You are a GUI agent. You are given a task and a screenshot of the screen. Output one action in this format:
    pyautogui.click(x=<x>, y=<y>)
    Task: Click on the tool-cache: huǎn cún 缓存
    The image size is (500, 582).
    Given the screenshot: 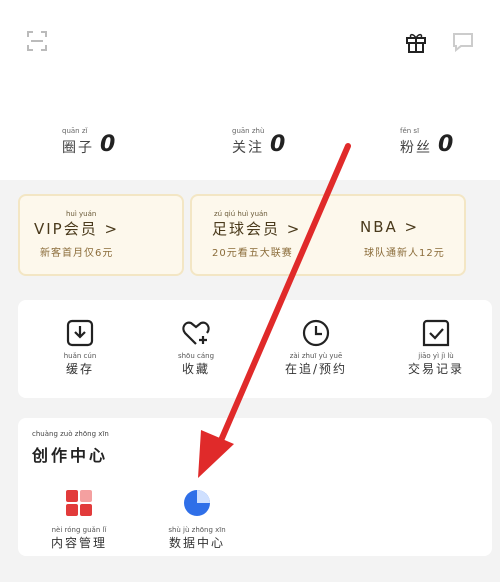 What is the action you would take?
    pyautogui.click(x=80, y=347)
    